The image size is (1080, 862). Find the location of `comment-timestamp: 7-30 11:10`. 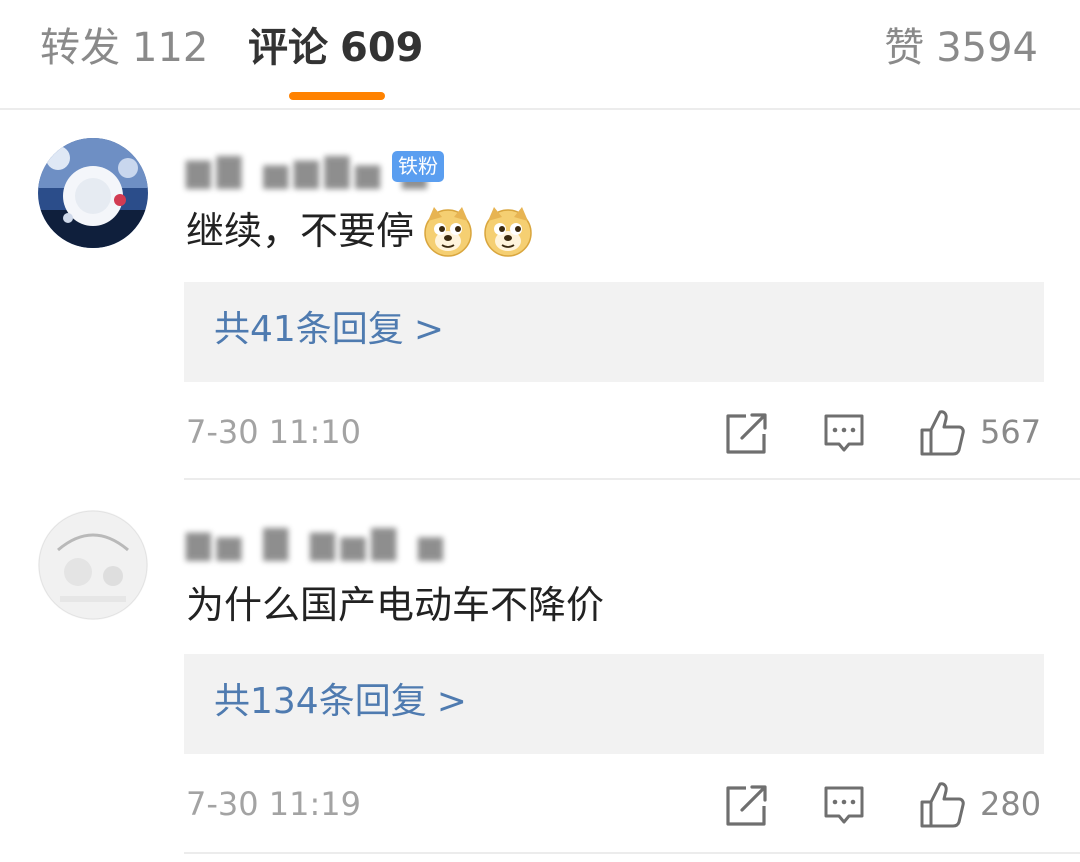

comment-timestamp: 7-30 11:10 is located at coordinates (274, 432).